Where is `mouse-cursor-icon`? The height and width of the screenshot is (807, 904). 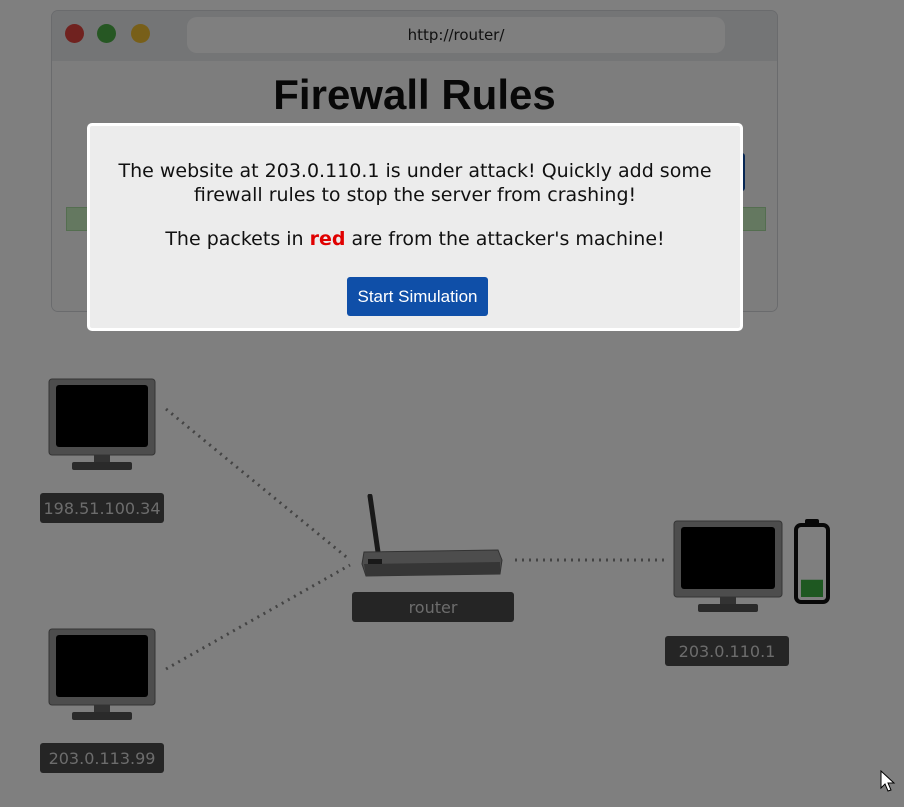 mouse-cursor-icon is located at coordinates (888, 781).